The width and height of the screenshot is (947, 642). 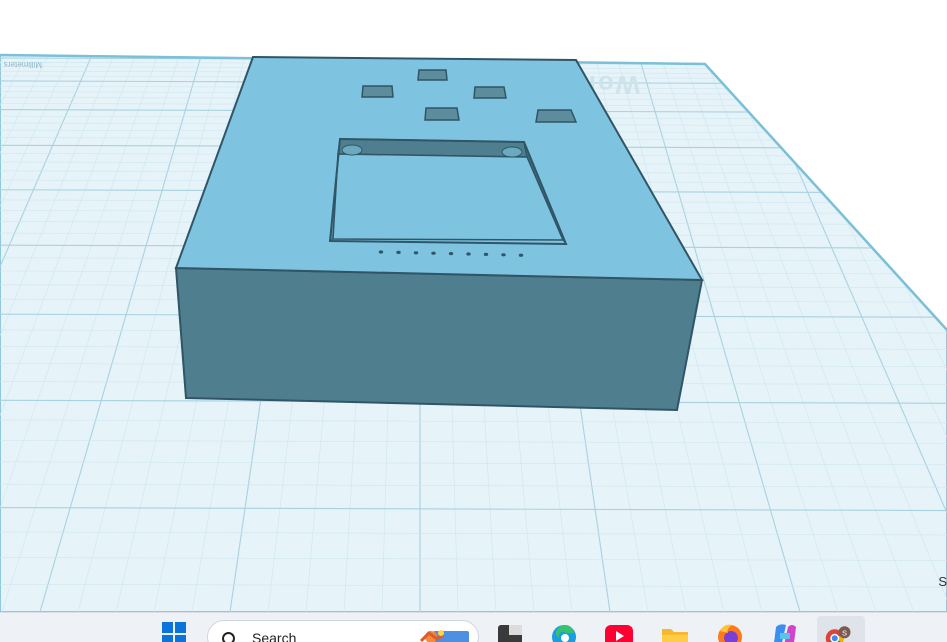 I want to click on copilot-icon, so click(x=785, y=631).